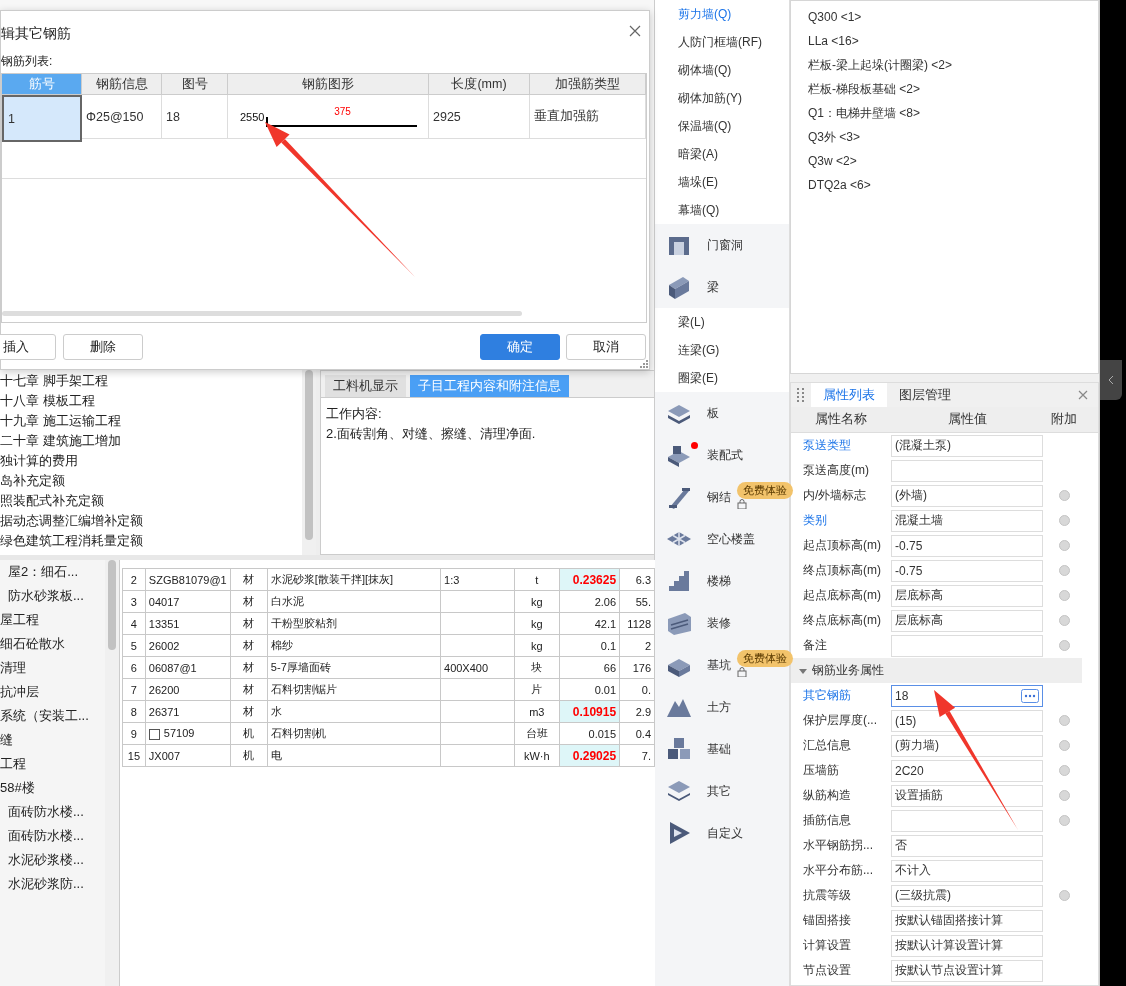 This screenshot has height=986, width=1126. I want to click on list-item: Q300 <1>, so click(953, 17).